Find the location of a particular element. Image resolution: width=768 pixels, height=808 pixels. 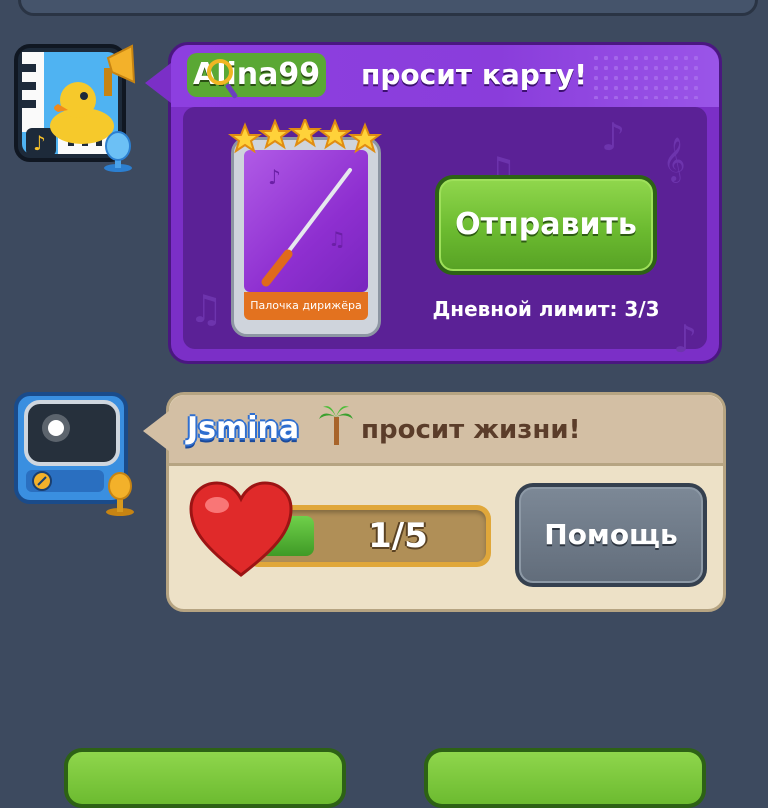

card-name: Палочка дирижёра is located at coordinates (306, 306).